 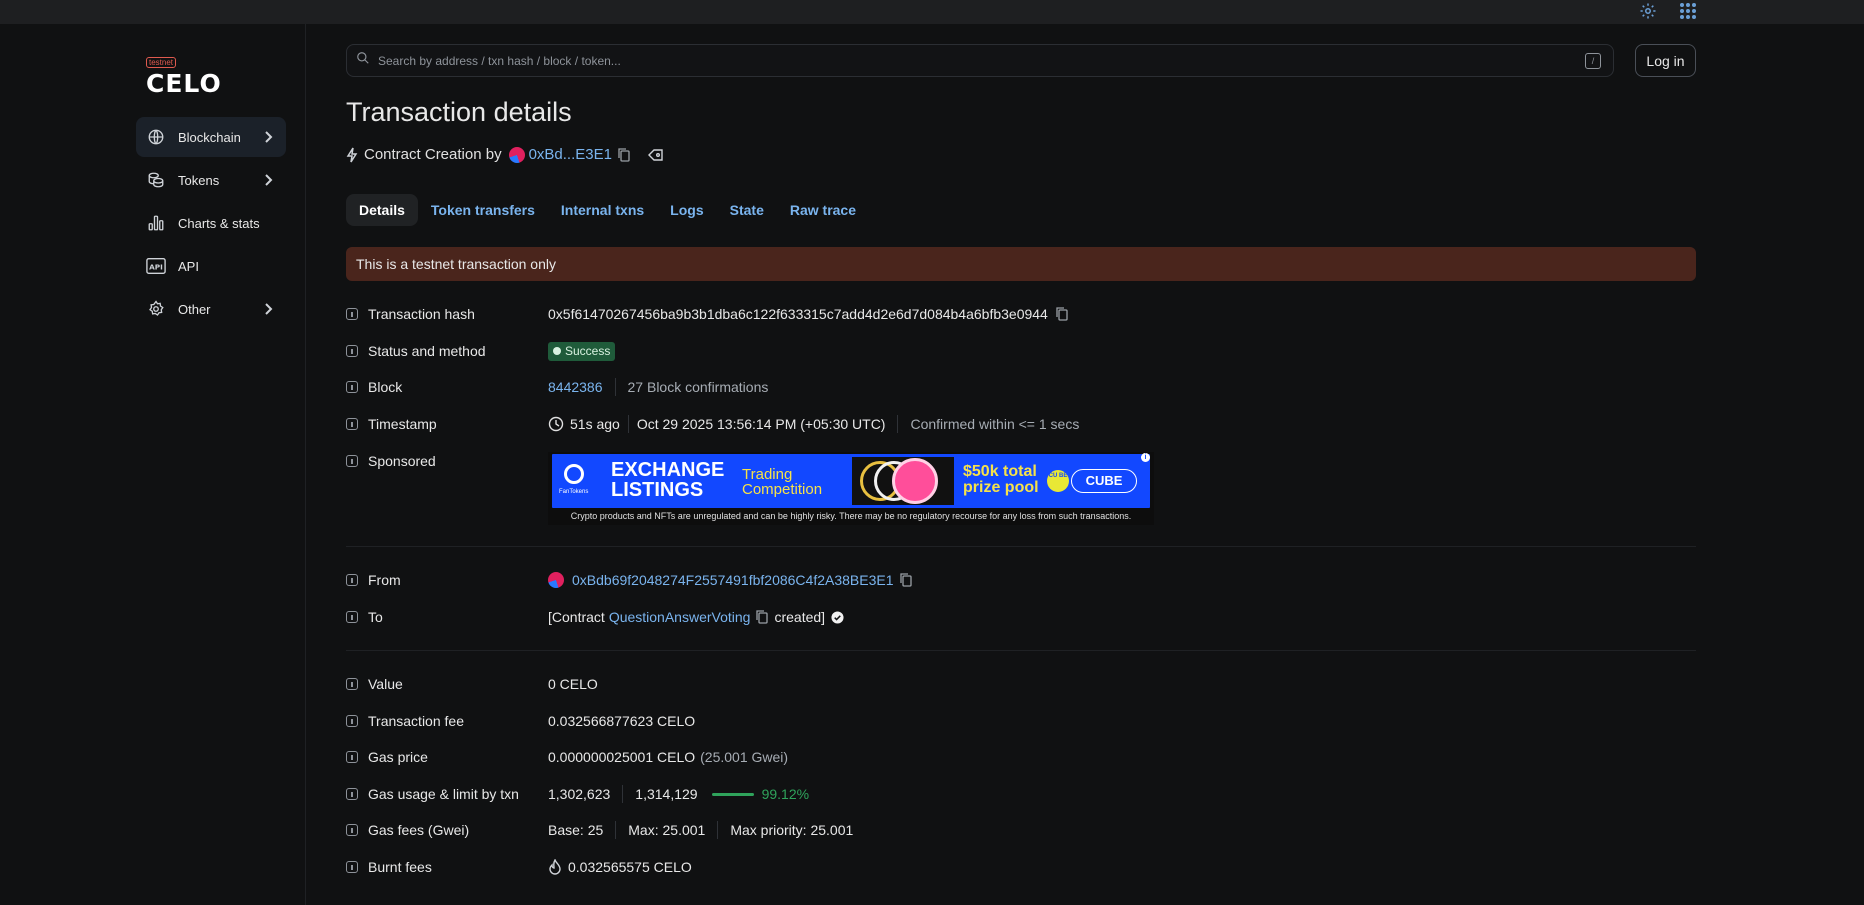 What do you see at coordinates (1021, 264) in the screenshot?
I see `testnet-alert: This is a testnet transaction only` at bounding box center [1021, 264].